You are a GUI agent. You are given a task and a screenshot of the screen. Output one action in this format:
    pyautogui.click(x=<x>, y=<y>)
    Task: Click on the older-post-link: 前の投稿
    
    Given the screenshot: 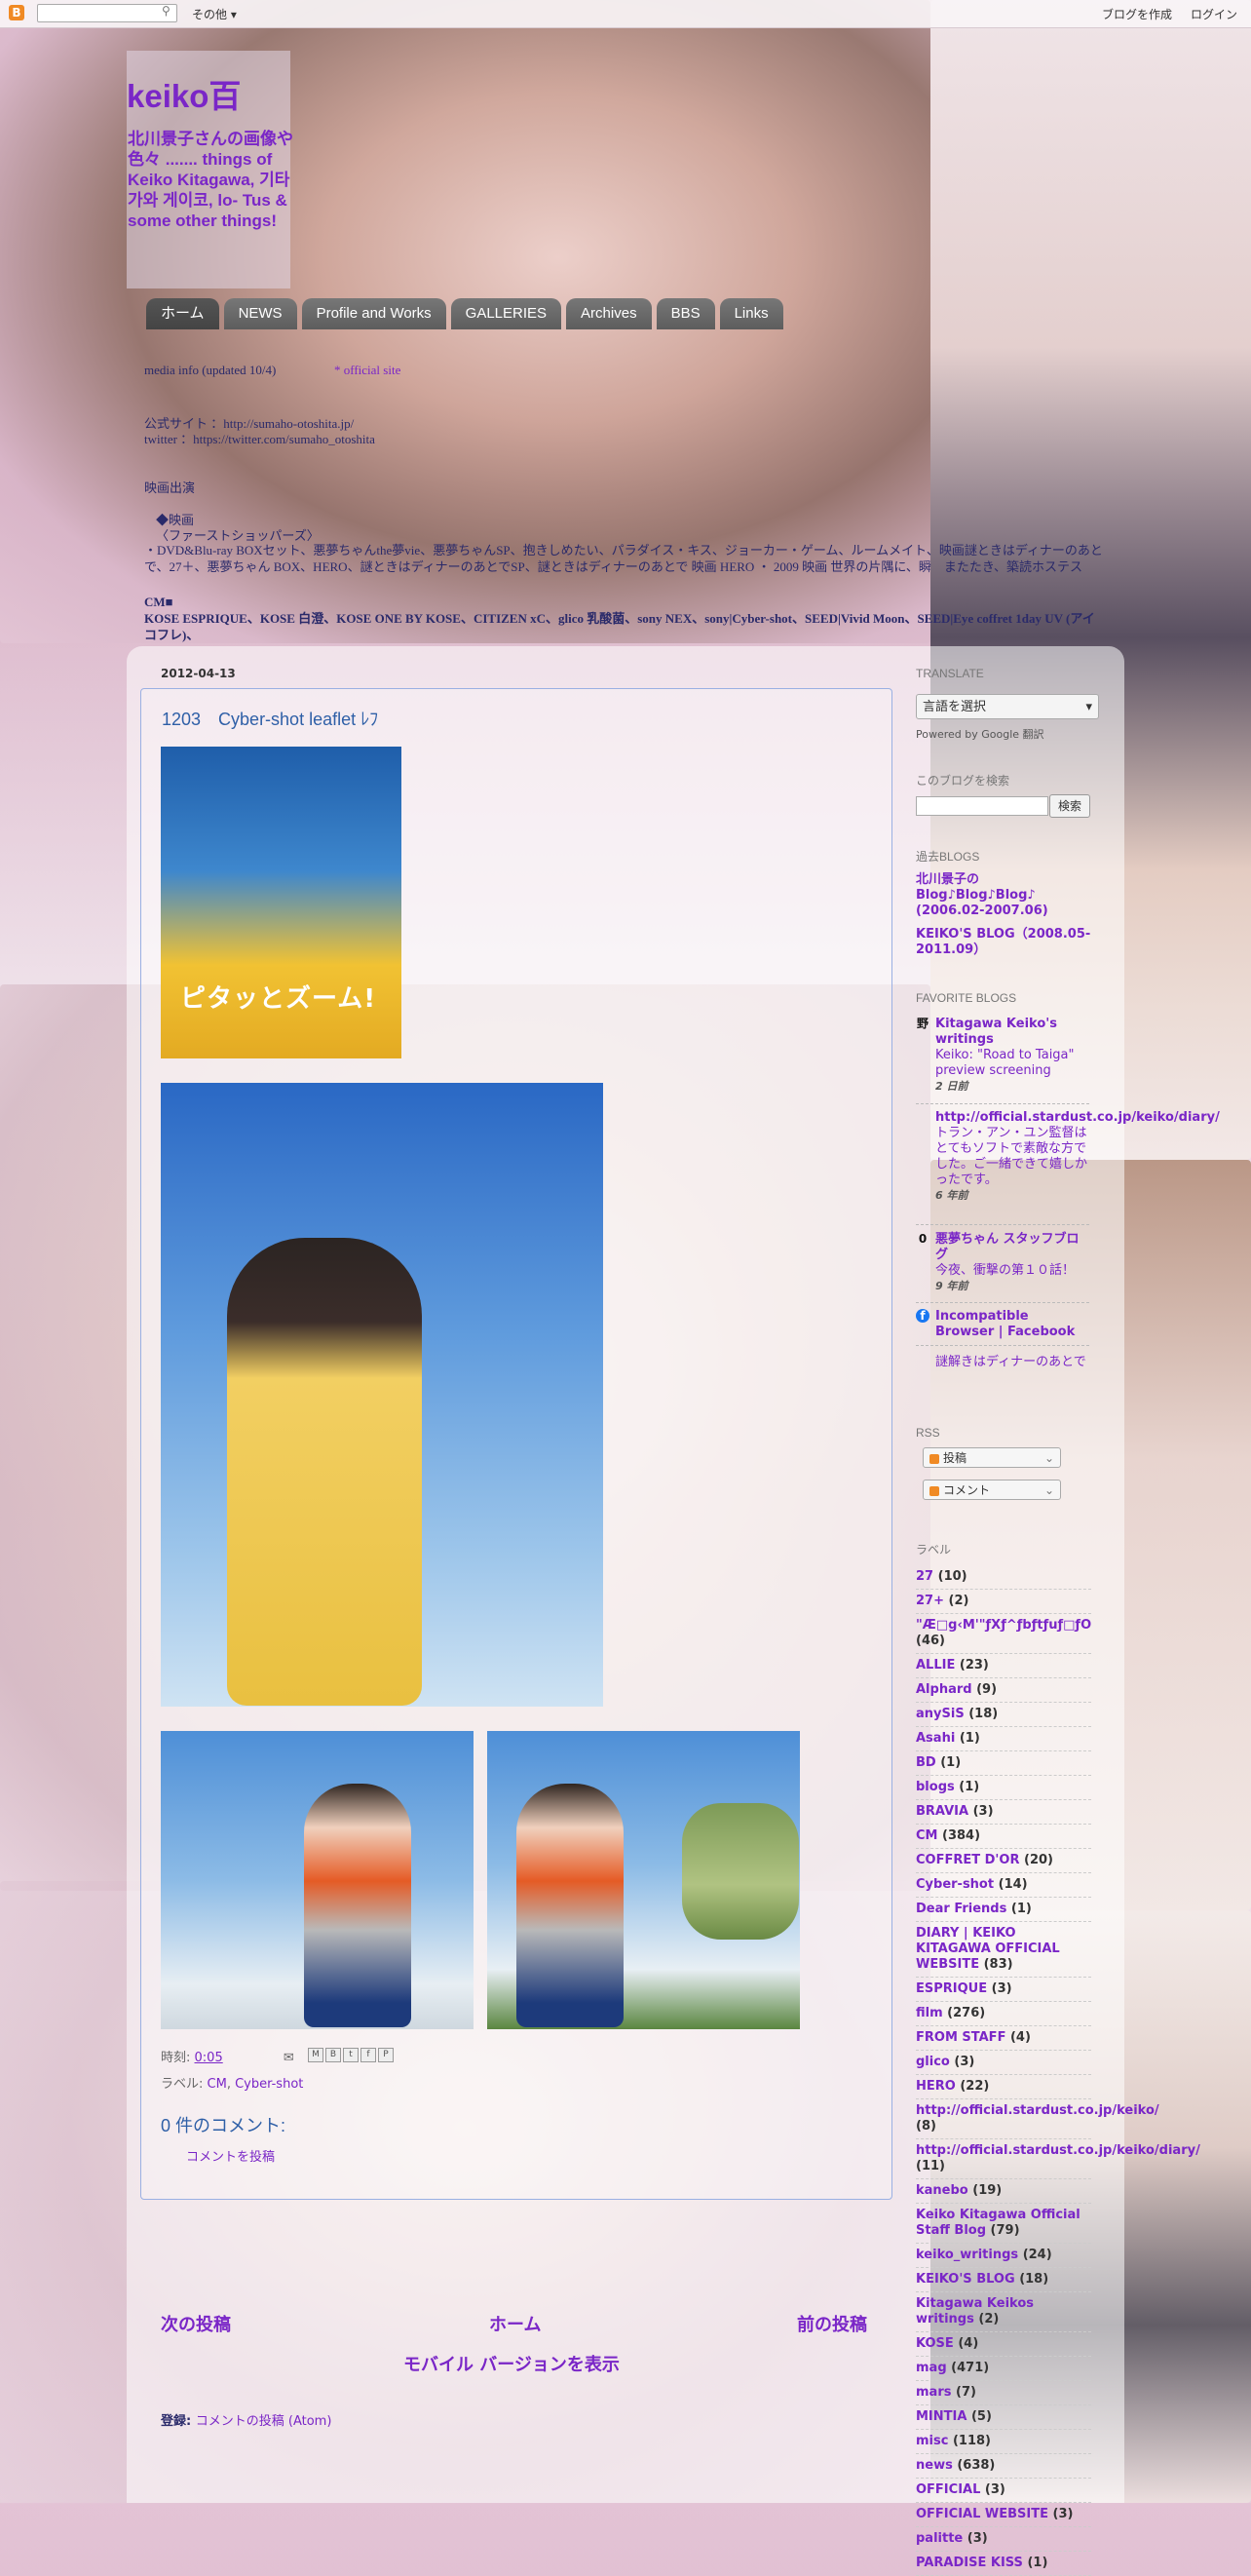 What is the action you would take?
    pyautogui.click(x=832, y=2323)
    